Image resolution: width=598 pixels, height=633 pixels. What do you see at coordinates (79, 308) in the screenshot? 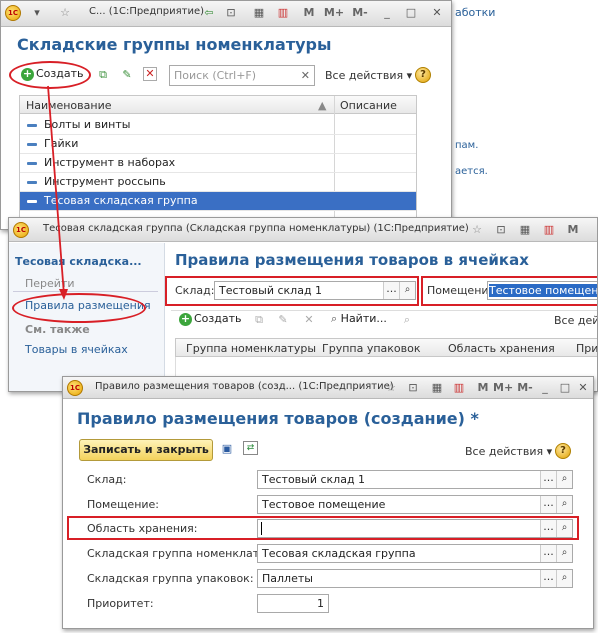
I see `highlight-rules-link` at bounding box center [79, 308].